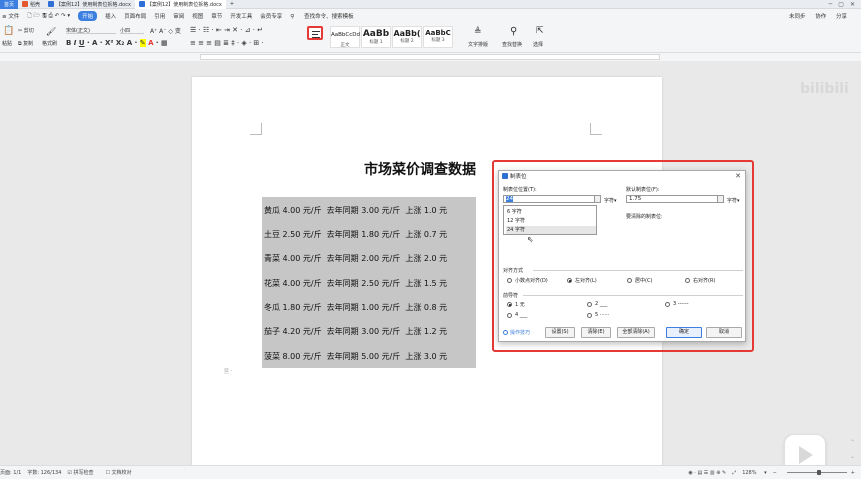 The height and width of the screenshot is (479, 861). I want to click on leader-underline-radio: 2 ___, so click(597, 304).